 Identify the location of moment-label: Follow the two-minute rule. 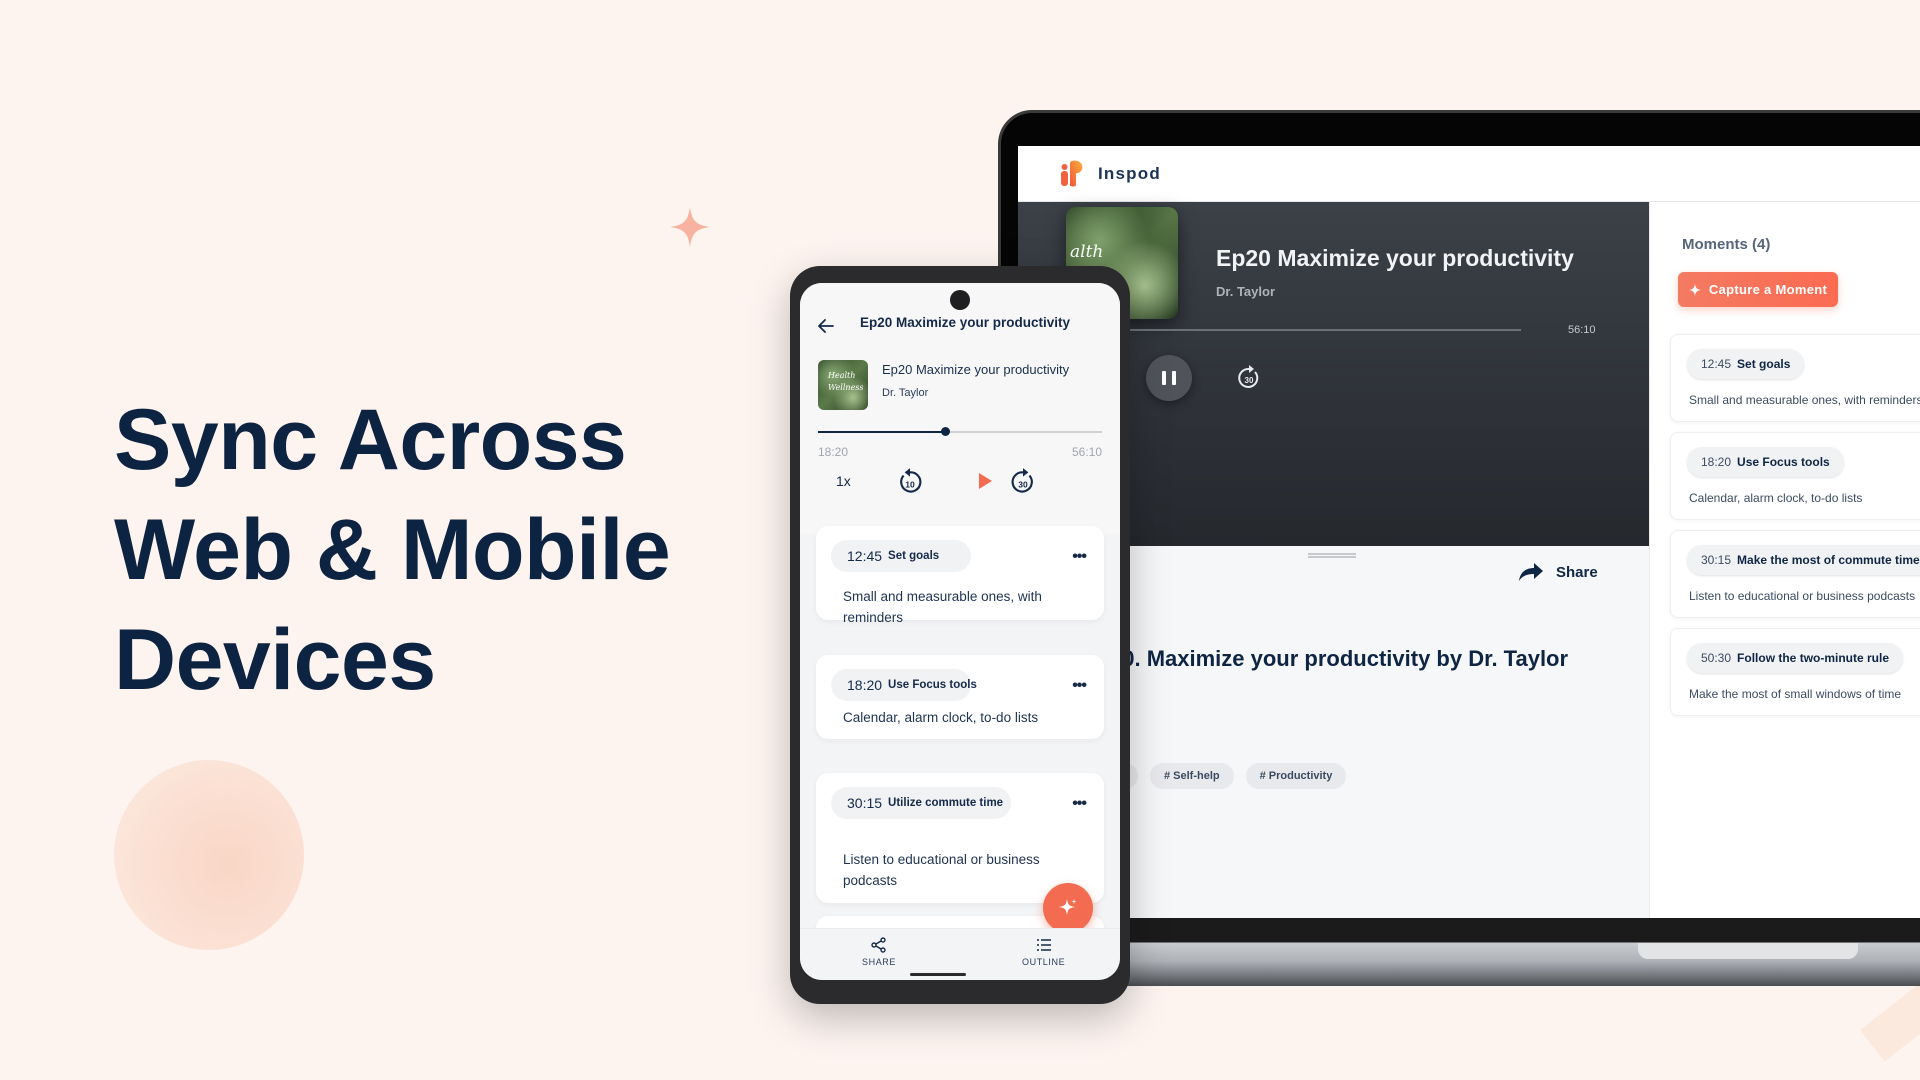
(1813, 658).